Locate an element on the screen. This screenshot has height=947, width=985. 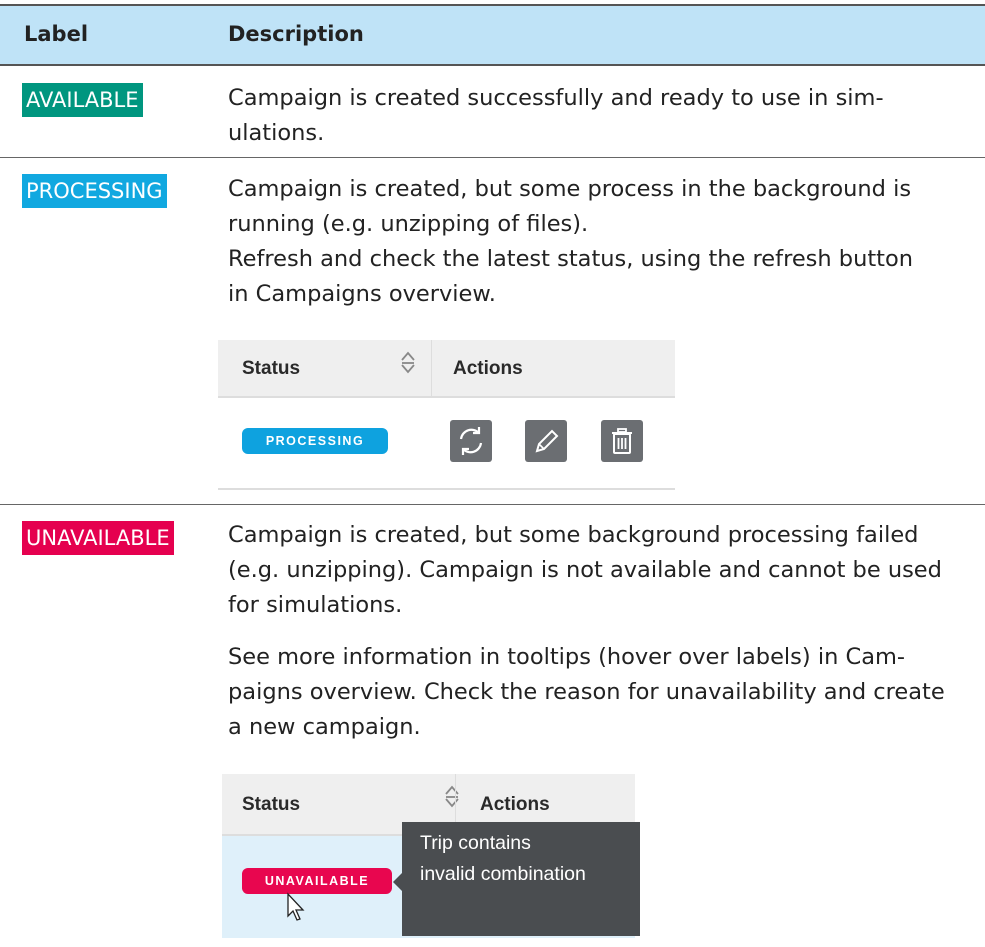
edit-button is located at coordinates (546, 441).